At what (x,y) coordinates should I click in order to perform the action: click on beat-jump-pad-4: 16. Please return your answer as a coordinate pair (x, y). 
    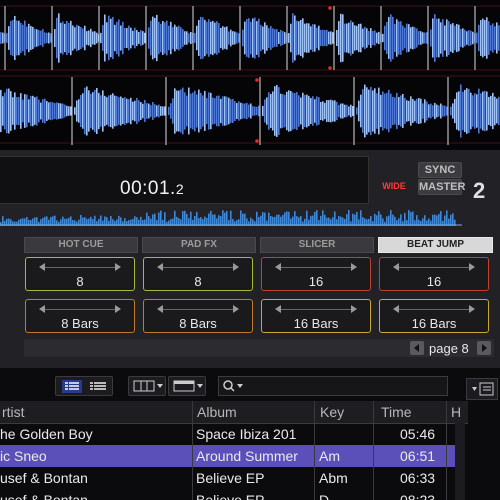
    Looking at the image, I should click on (434, 274).